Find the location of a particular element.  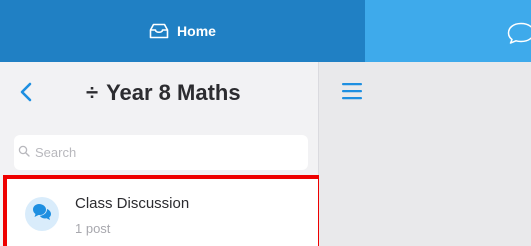

chevron-left-icon is located at coordinates (26, 94).